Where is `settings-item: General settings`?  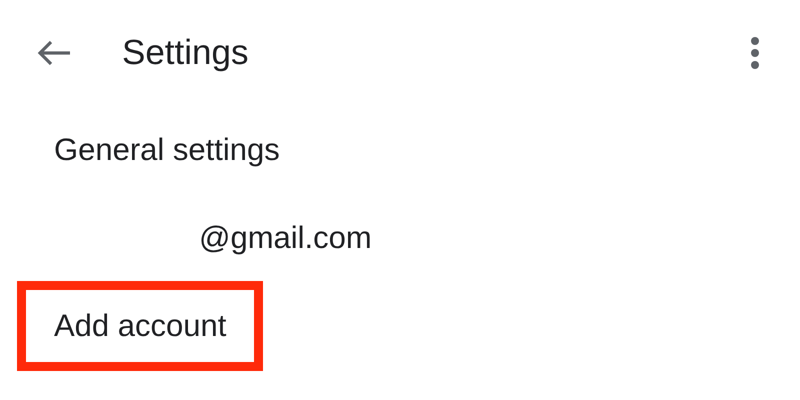
settings-item: General settings is located at coordinates (167, 150).